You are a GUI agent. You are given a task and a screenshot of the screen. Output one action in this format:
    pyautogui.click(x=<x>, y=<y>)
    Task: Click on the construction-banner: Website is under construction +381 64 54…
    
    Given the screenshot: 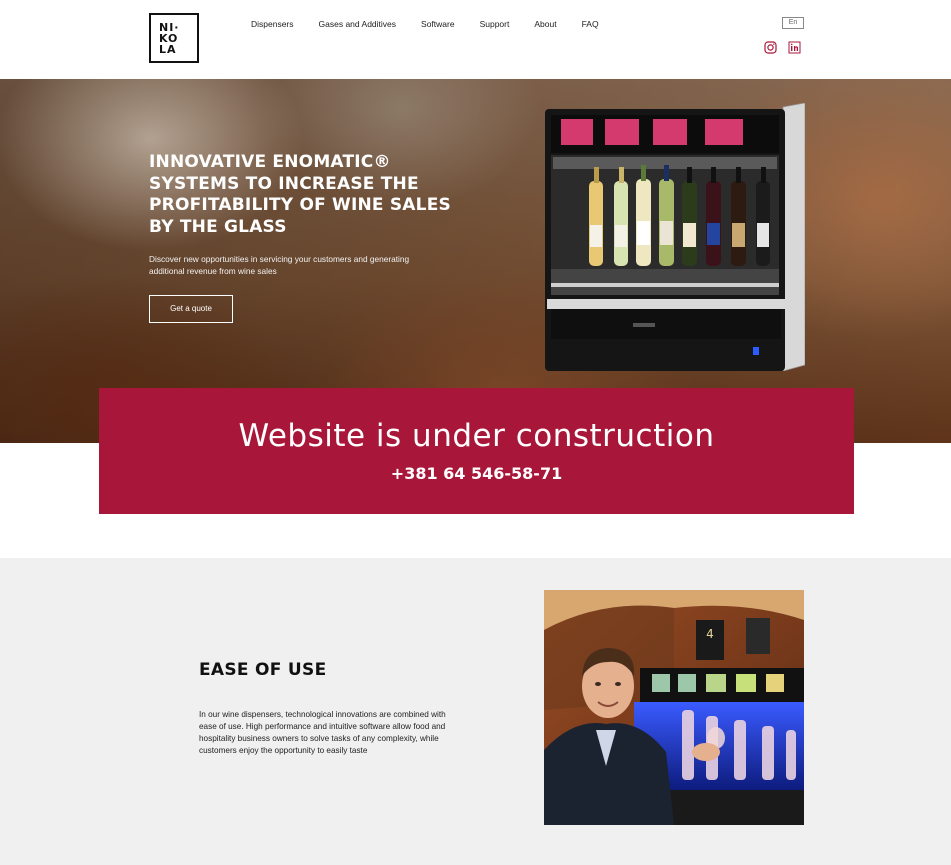 What is the action you would take?
    pyautogui.click(x=476, y=451)
    